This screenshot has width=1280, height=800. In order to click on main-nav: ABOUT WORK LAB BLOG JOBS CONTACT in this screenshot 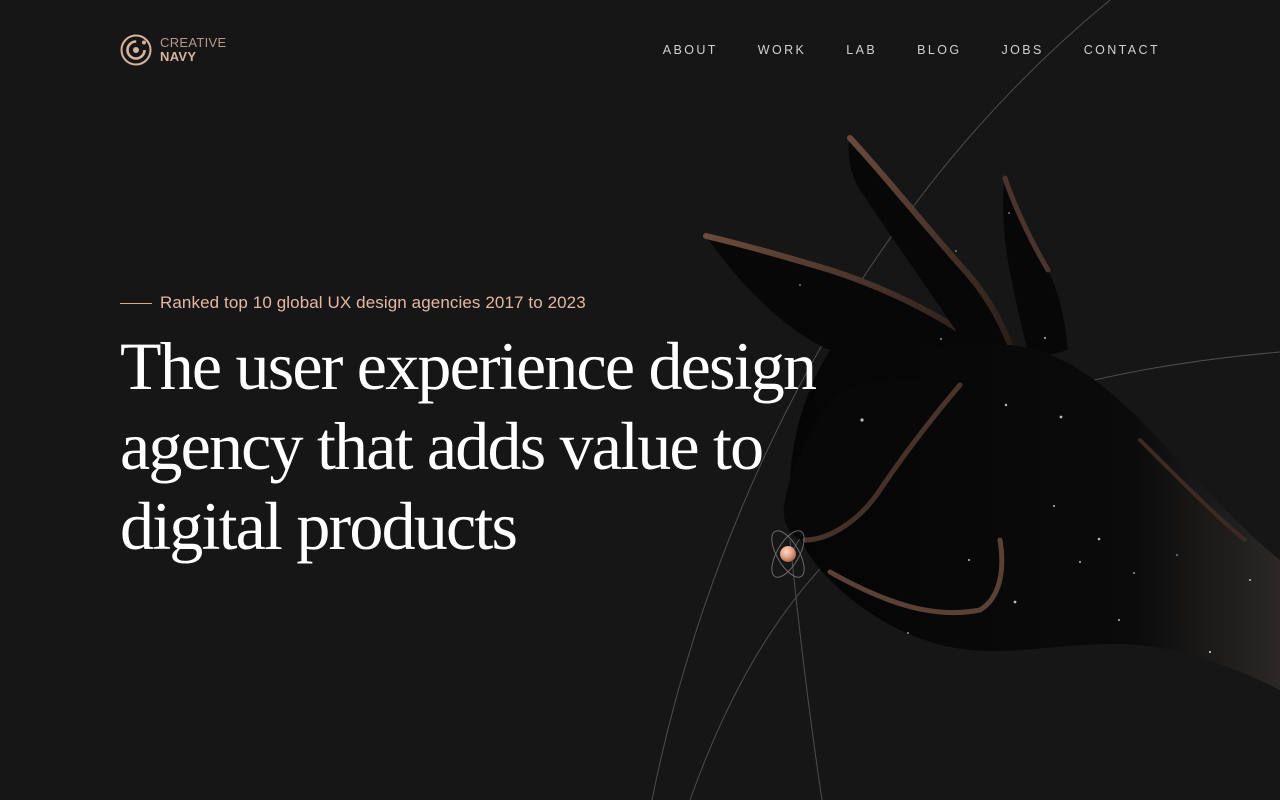, I will do `click(911, 50)`.